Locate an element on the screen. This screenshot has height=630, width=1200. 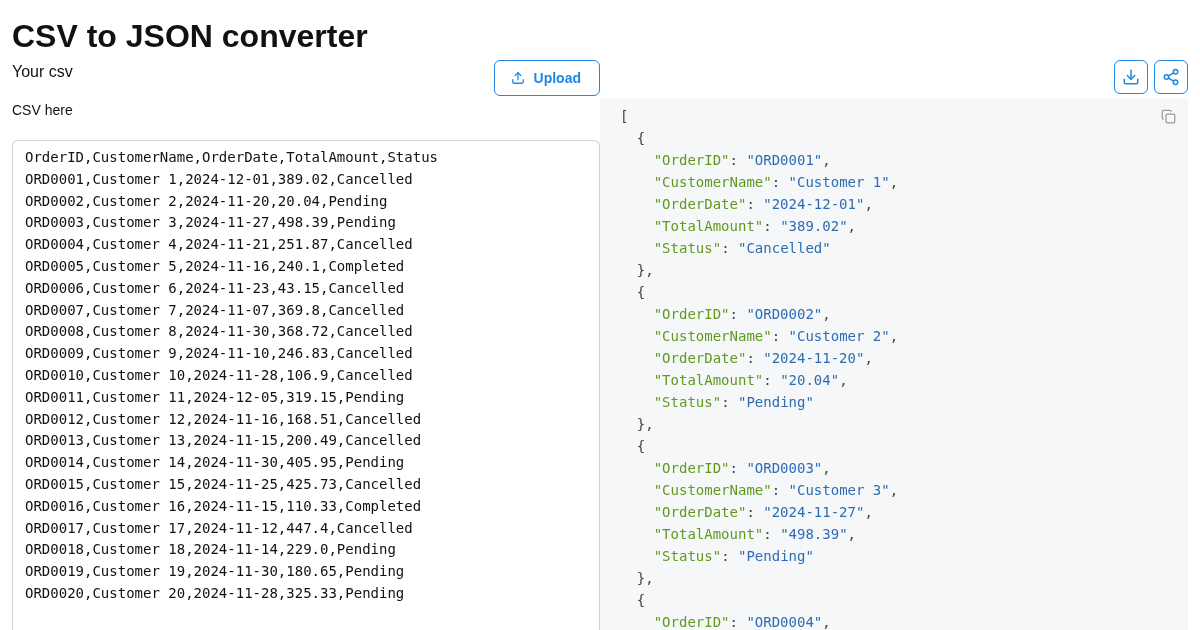
code-line: [ is located at coordinates (624, 116).